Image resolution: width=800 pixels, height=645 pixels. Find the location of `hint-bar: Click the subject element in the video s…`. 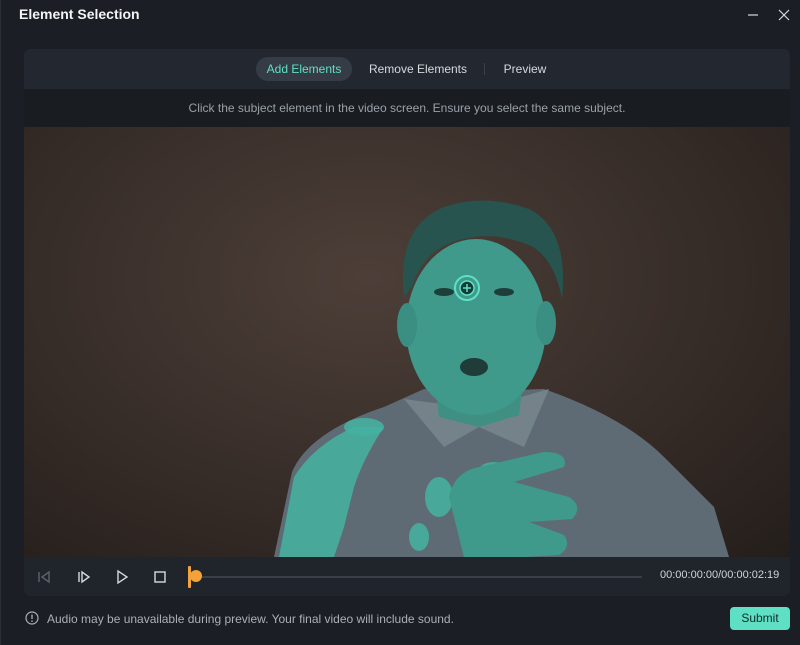

hint-bar: Click the subject element in the video s… is located at coordinates (407, 108).